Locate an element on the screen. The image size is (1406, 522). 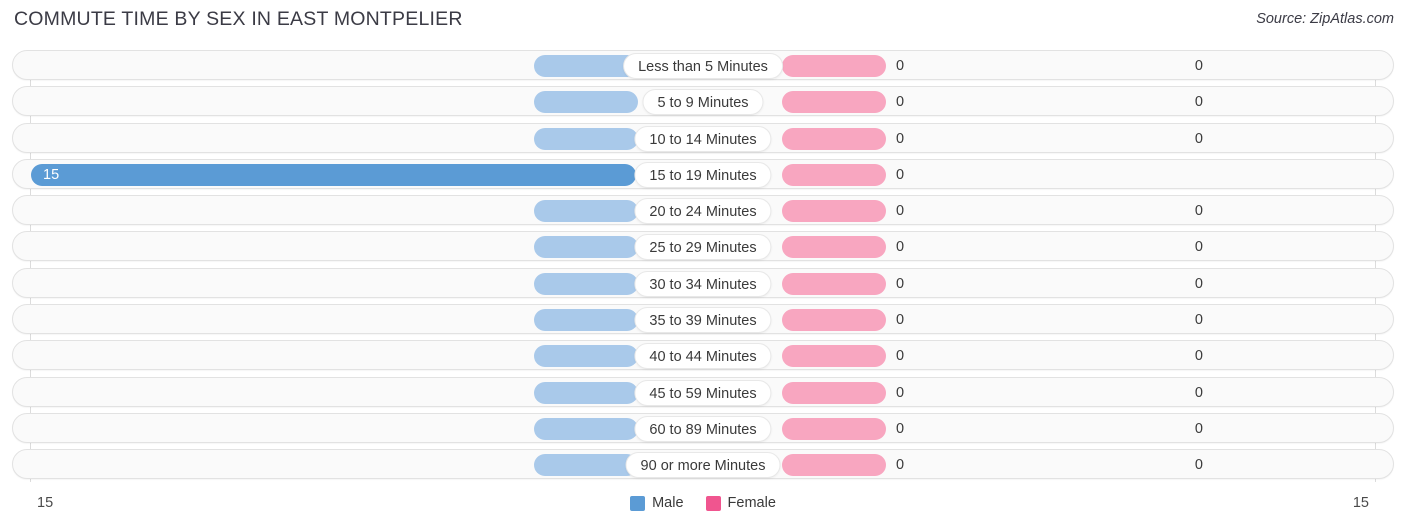
row-track: 0 0 25 to 29 Minutes is located at coordinates (703, 246).